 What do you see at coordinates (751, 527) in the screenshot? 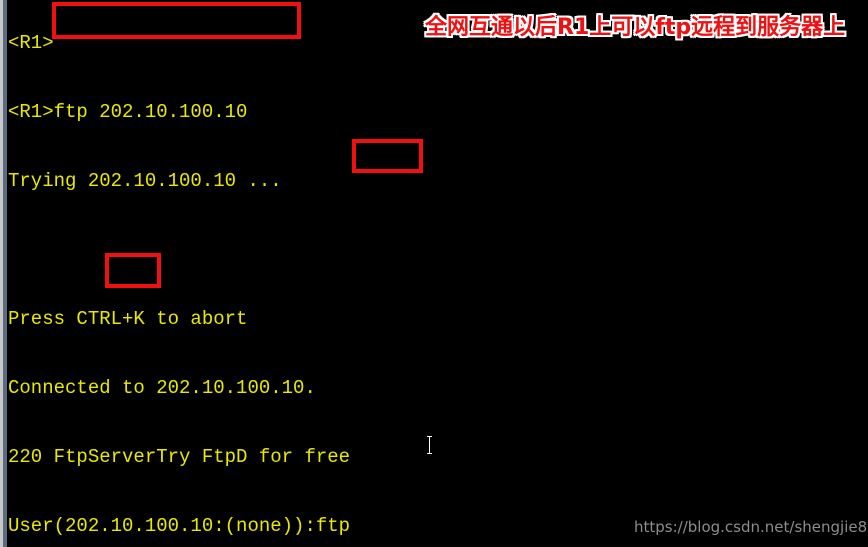
I see `watermark: https://blog.csdn.net/shengjie87` at bounding box center [751, 527].